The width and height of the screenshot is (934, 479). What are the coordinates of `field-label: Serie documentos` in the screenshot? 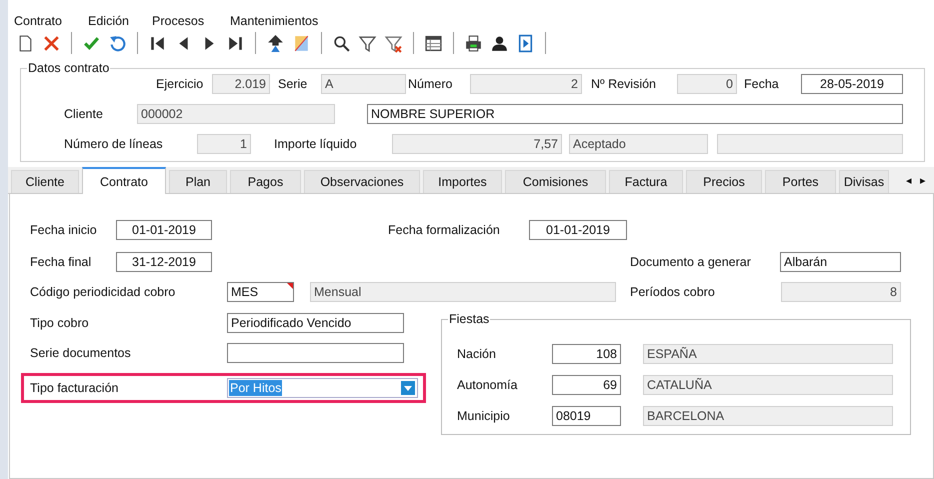 It's located at (80, 353).